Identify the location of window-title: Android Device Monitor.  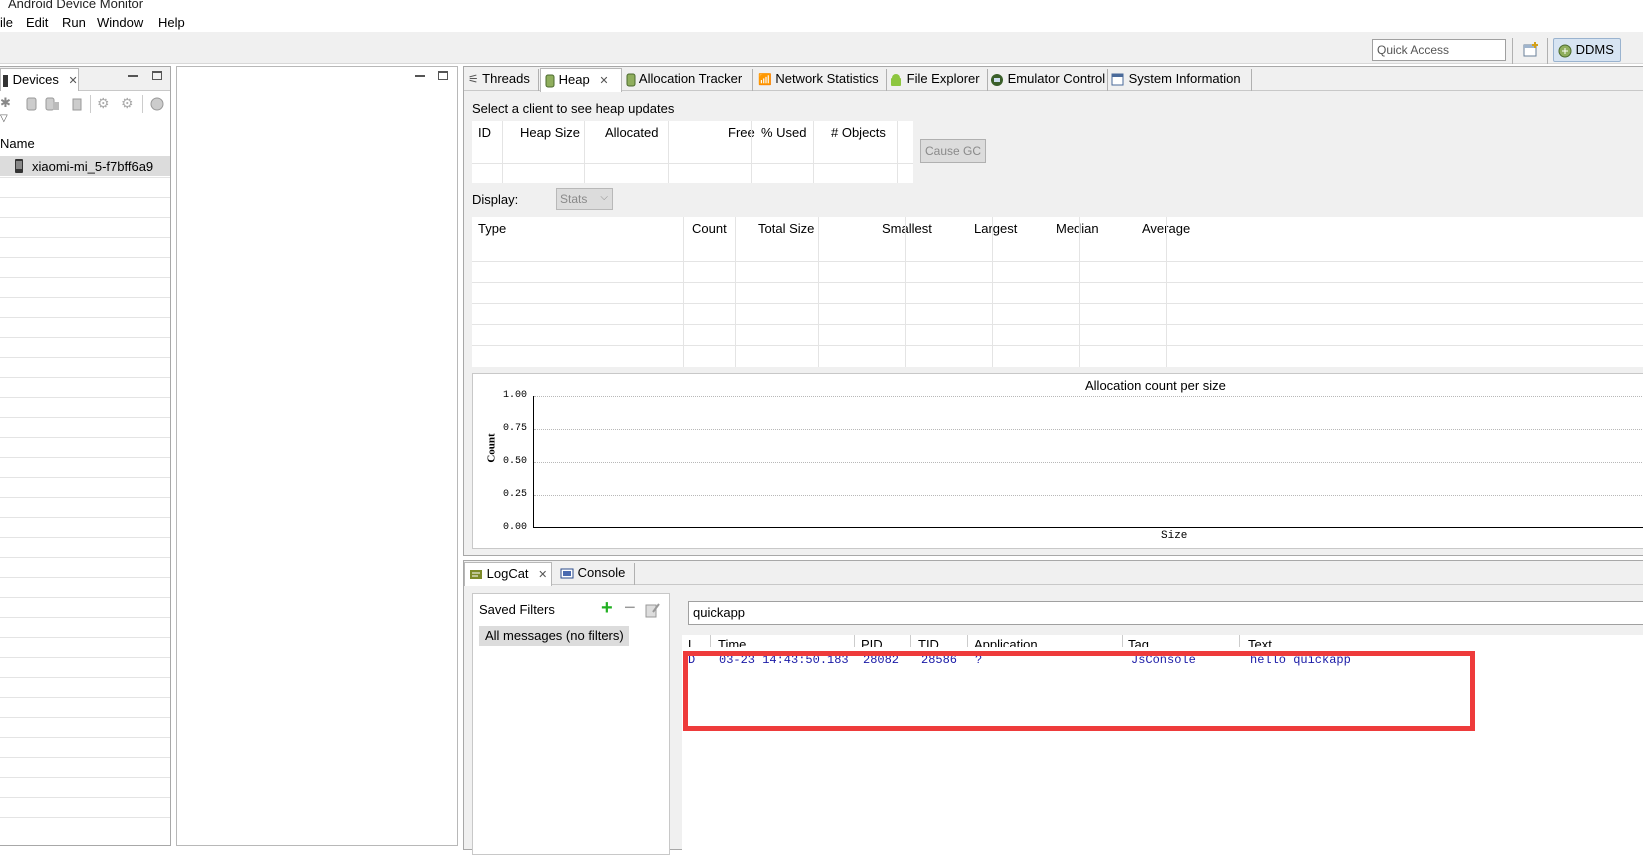
(76, 5).